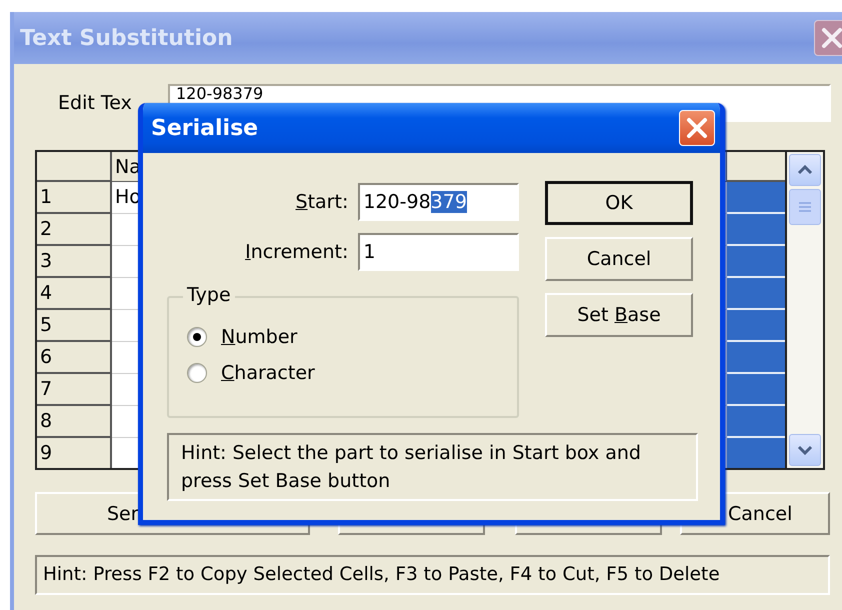 The image size is (842, 610). I want to click on hint-text: Hint: Press F2 to Copy Selected Cells, F3 to Paste, F4 to Cut, F5 to Delete, so click(432, 575).